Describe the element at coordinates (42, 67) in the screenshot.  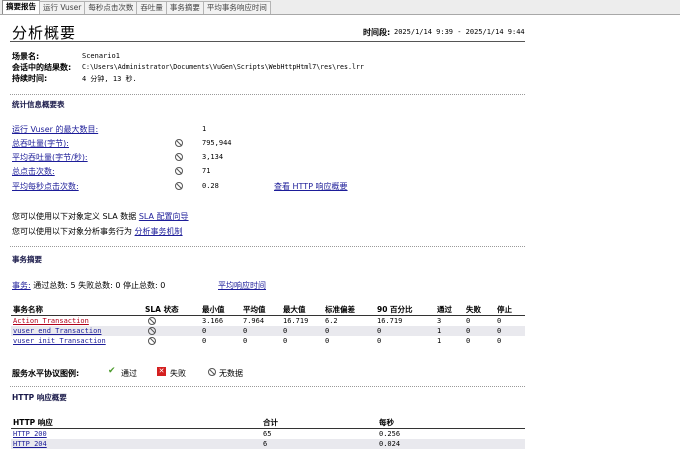
I see `results-label: 会话中的结果数:` at that location.